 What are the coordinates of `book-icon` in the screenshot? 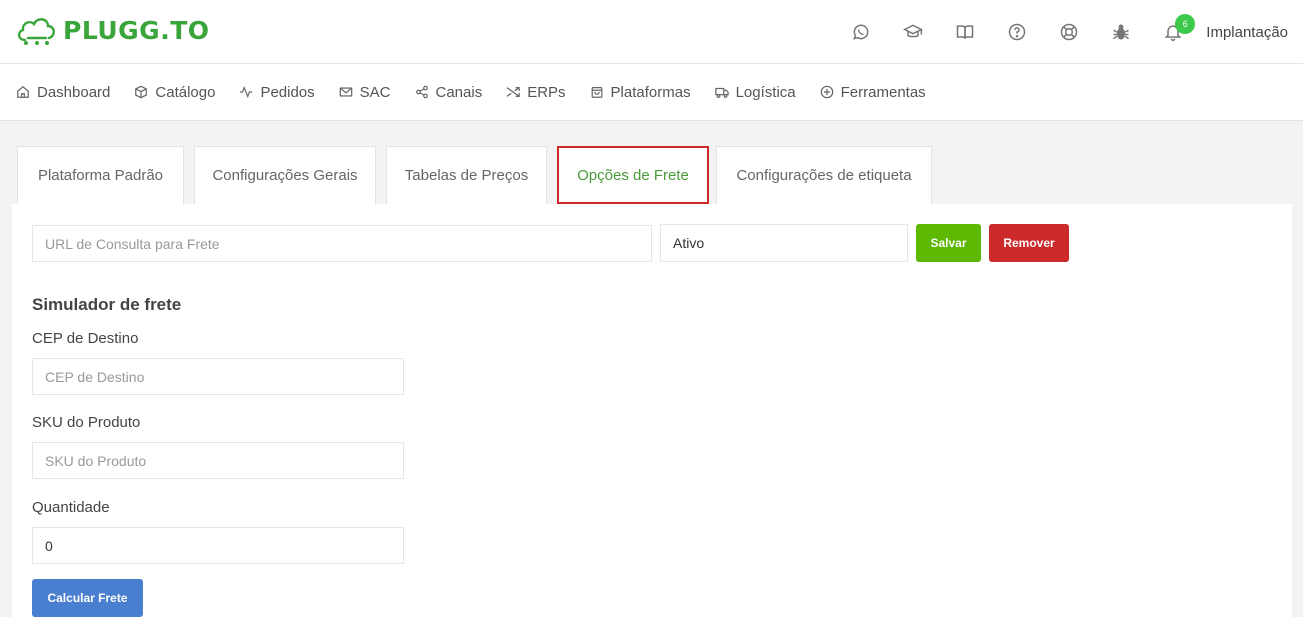 It's located at (965, 32).